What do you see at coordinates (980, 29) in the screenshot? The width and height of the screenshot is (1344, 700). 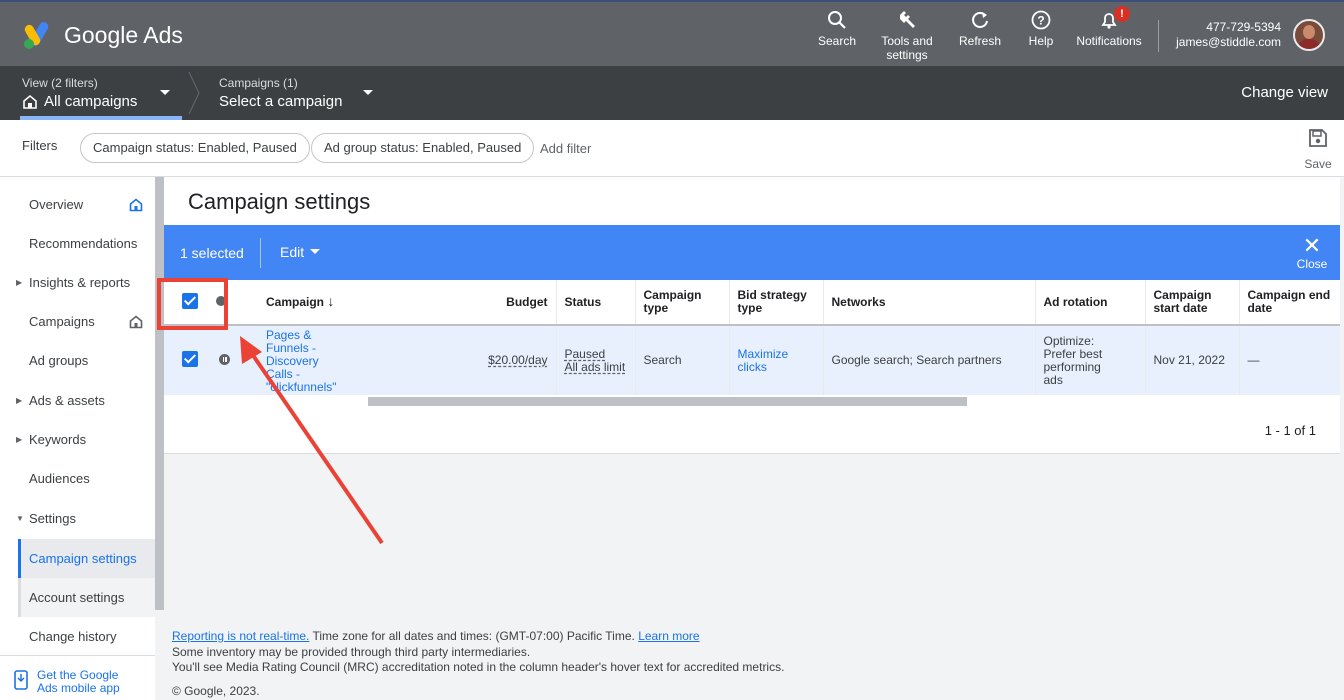 I see `refresh-button: Refresh` at bounding box center [980, 29].